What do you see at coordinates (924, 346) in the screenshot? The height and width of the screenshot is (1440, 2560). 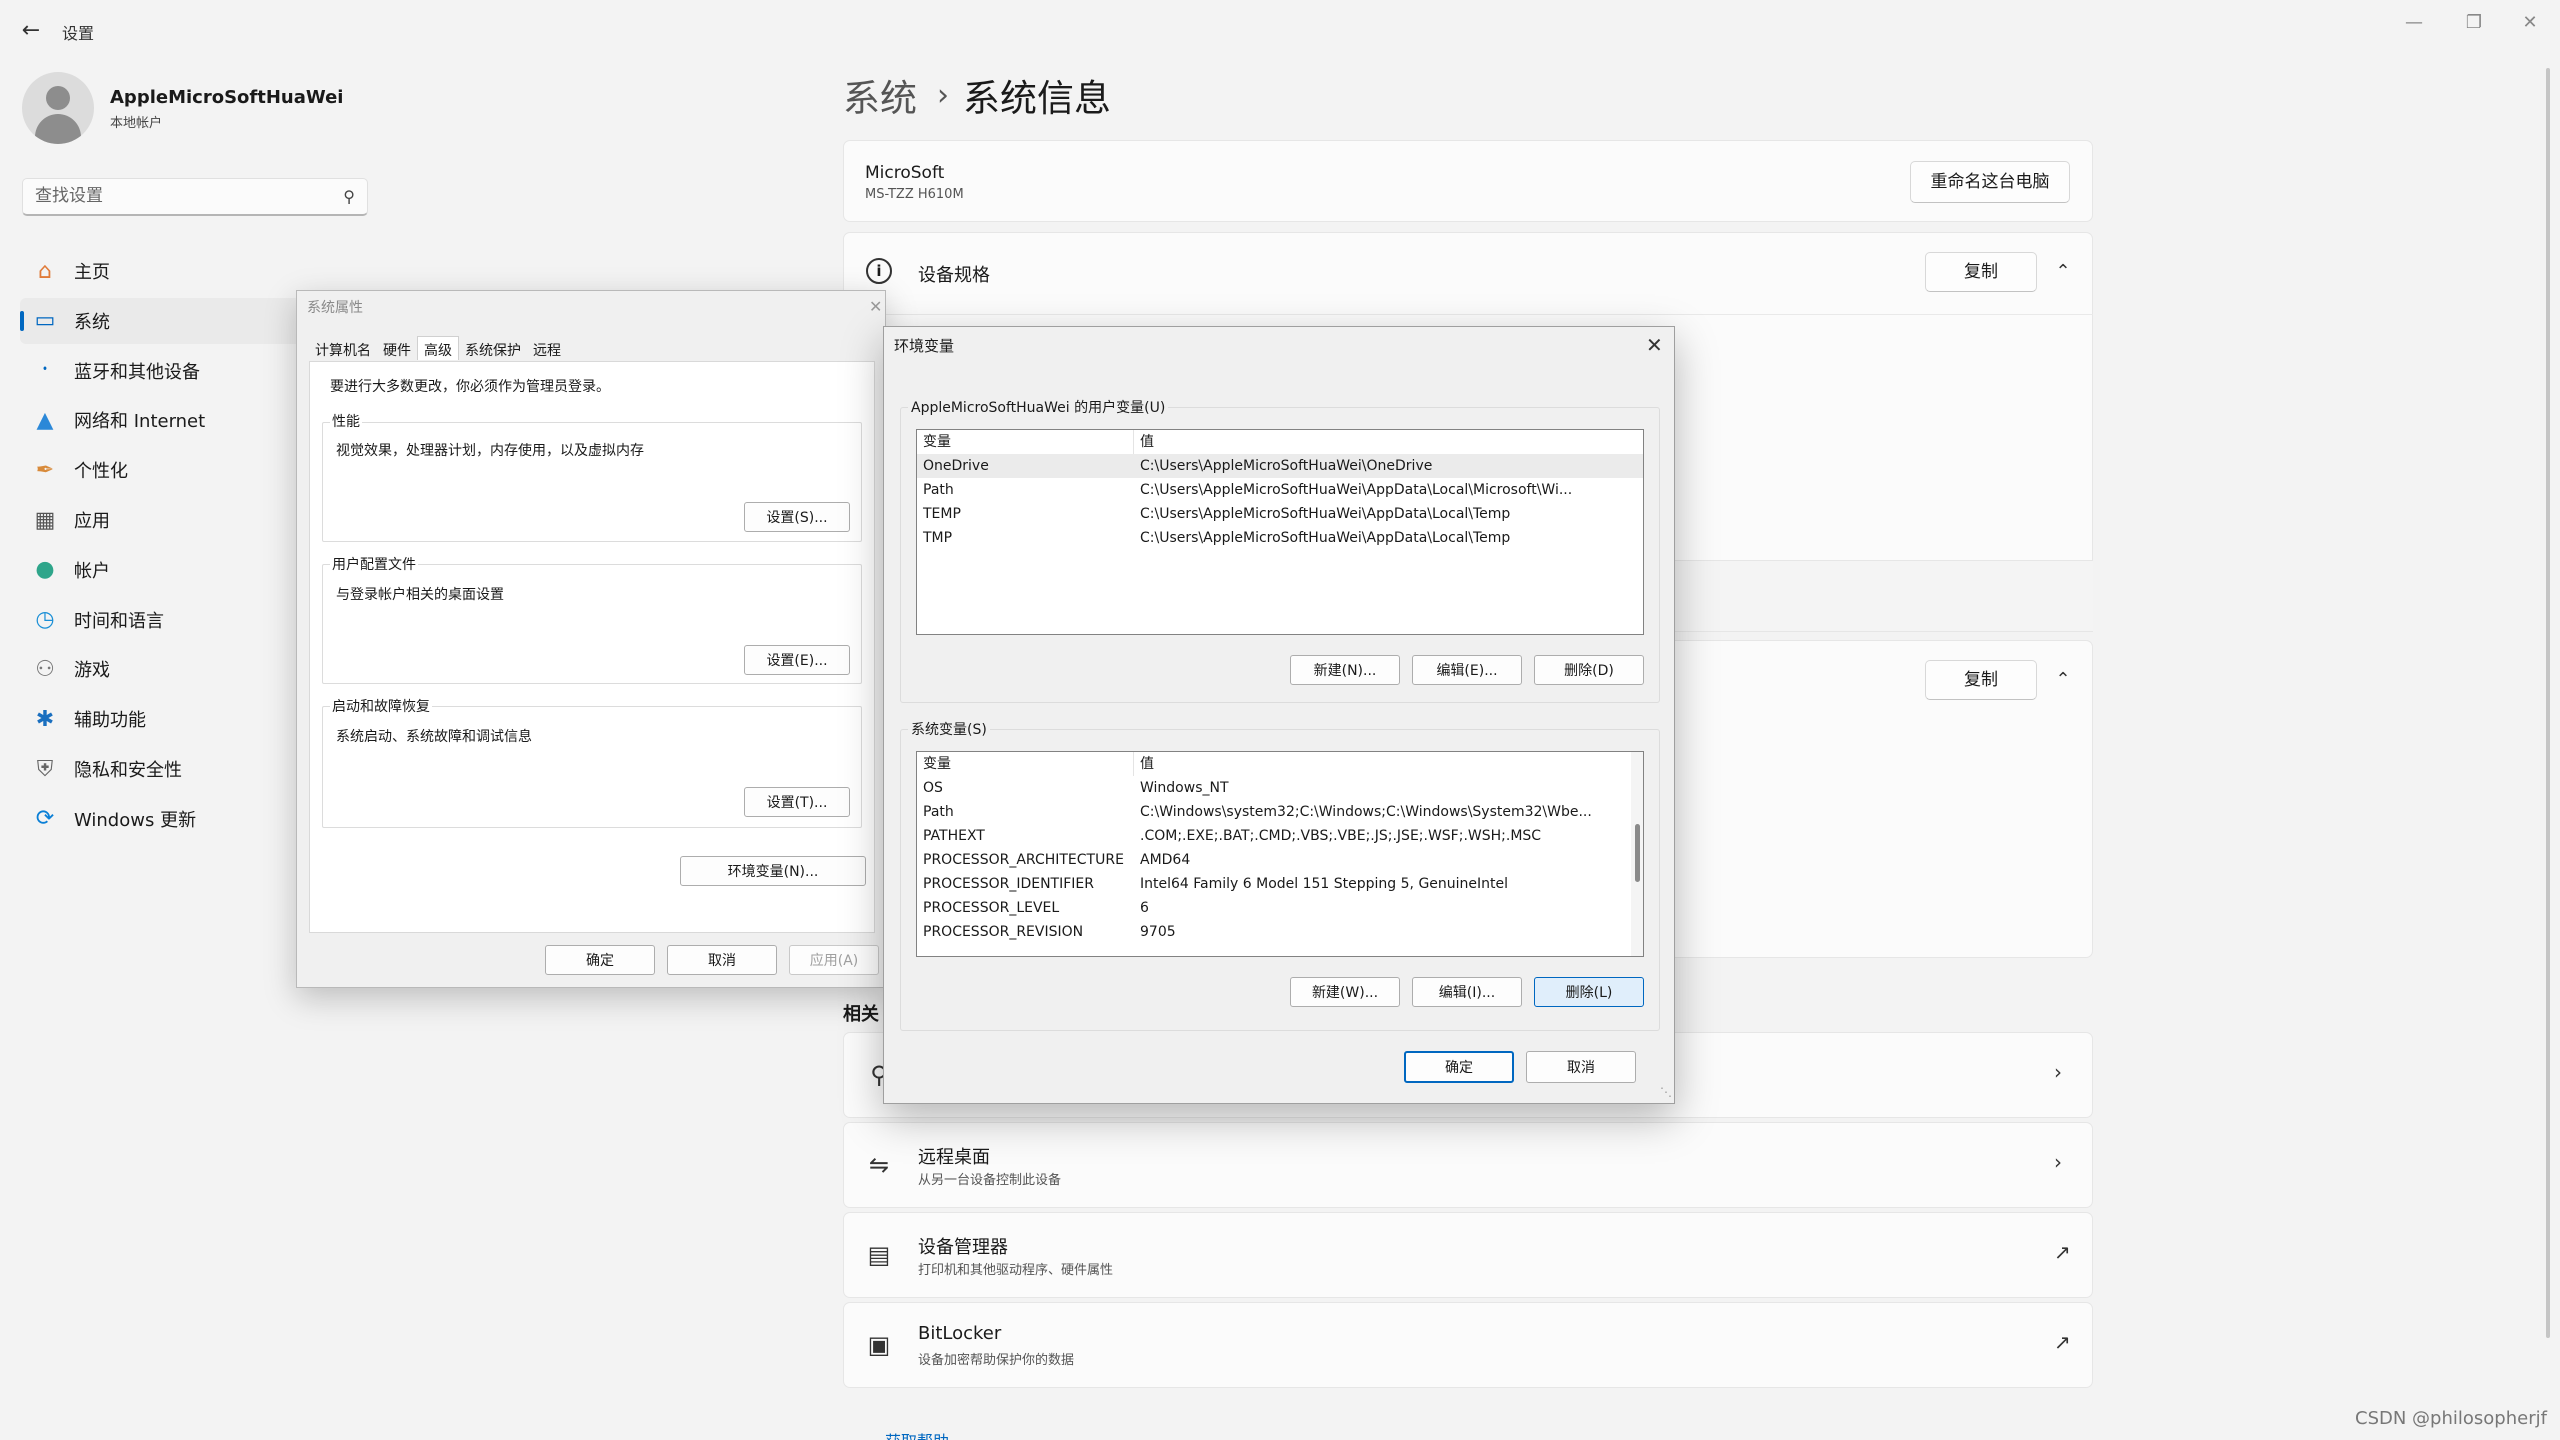 I see `dialog-title: 环境变量` at bounding box center [924, 346].